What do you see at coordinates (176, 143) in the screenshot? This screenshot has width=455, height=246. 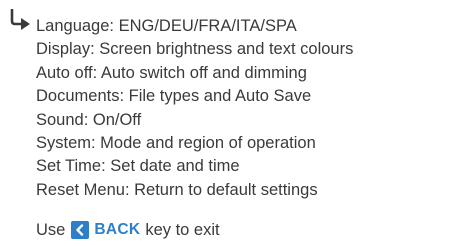 I see `menu-item-system: System: Mode and region of operation` at bounding box center [176, 143].